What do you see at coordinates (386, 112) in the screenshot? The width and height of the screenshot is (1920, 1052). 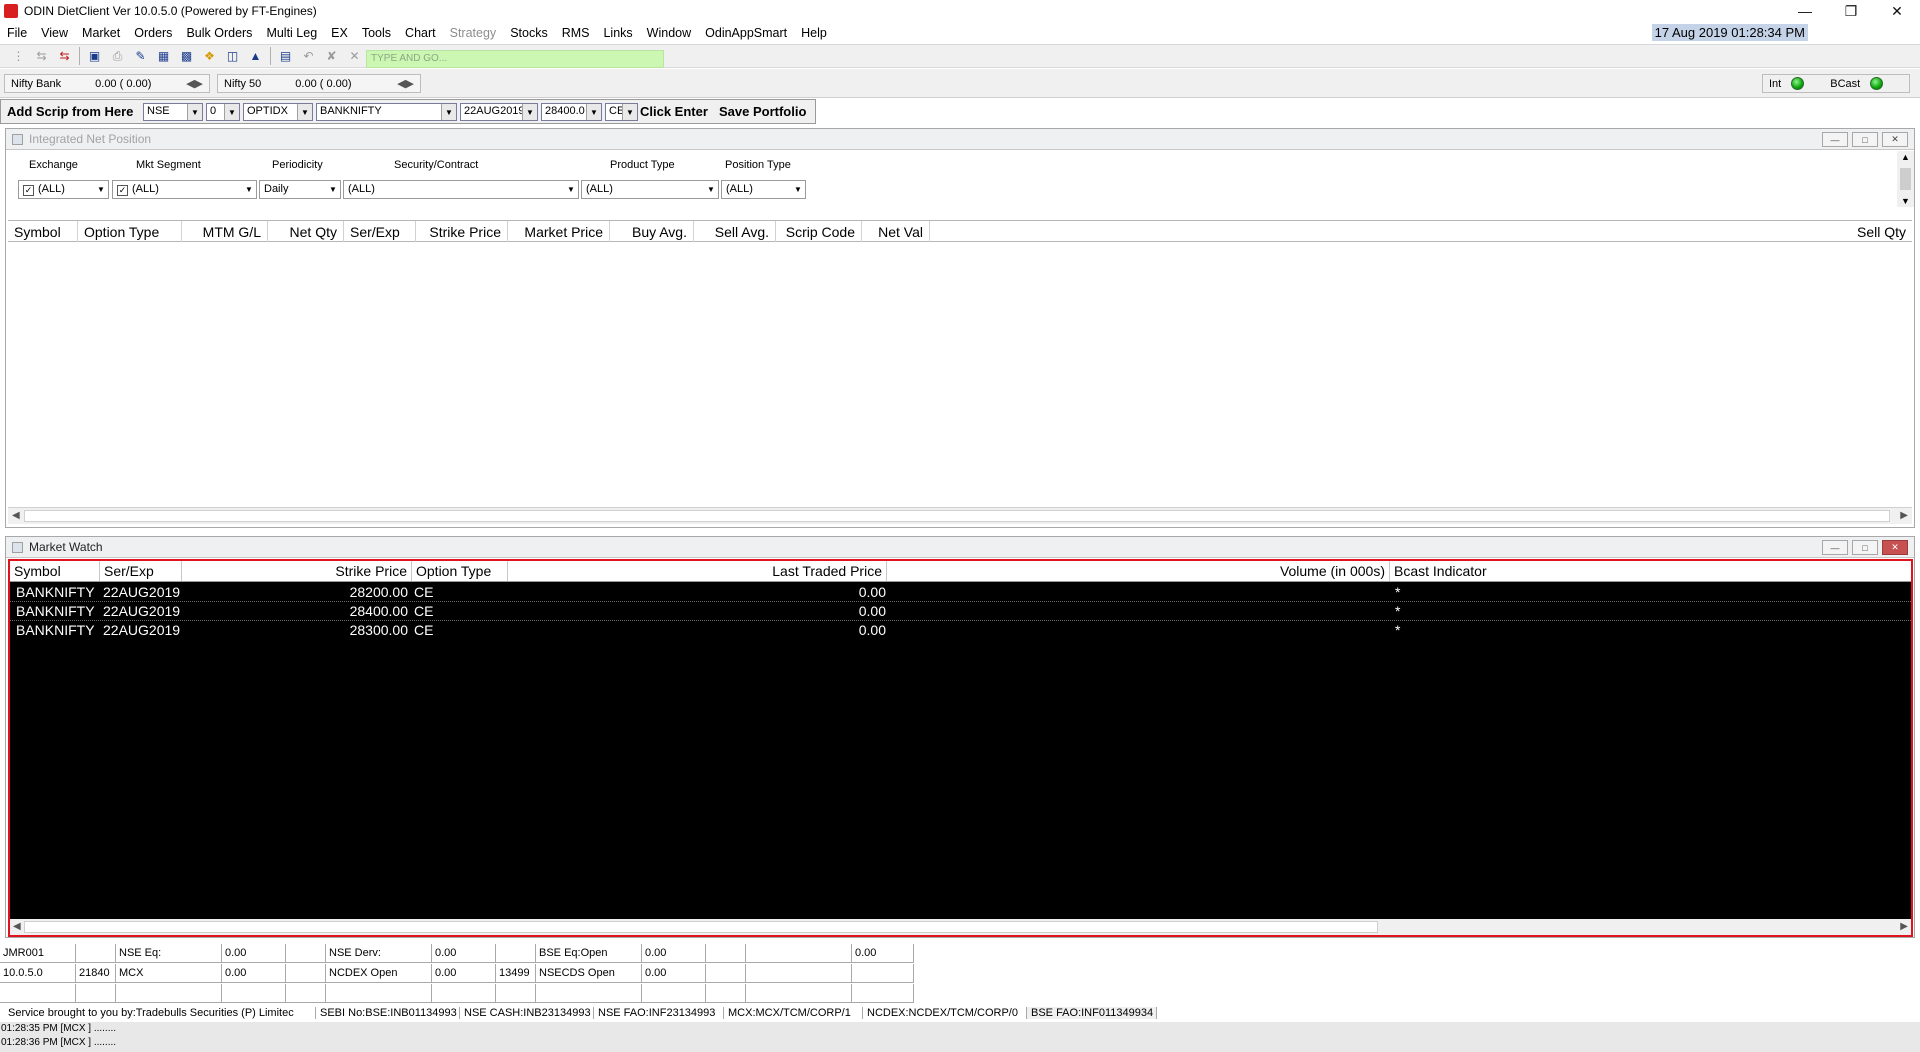 I see `symbol-select: BANKNIFTY ▼` at bounding box center [386, 112].